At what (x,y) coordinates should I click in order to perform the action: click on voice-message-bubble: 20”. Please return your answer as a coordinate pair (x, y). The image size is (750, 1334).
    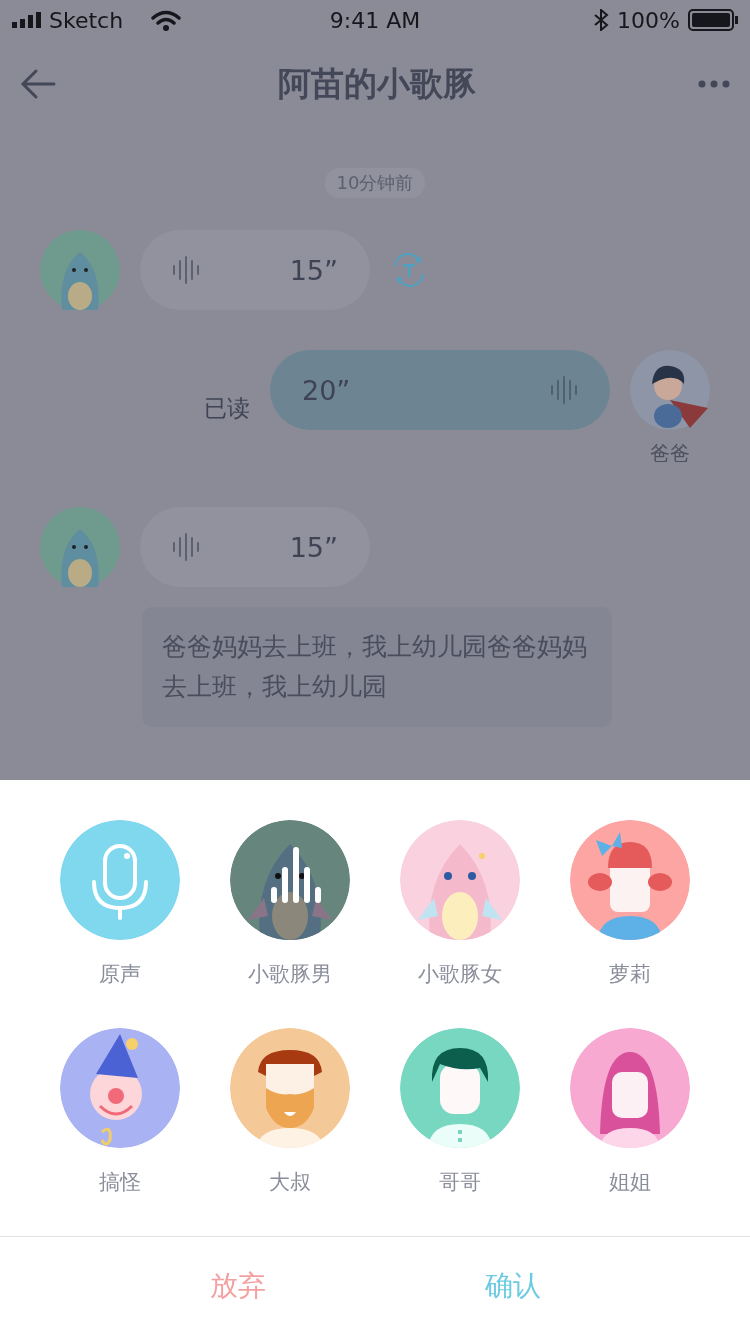
    Looking at the image, I should click on (440, 390).